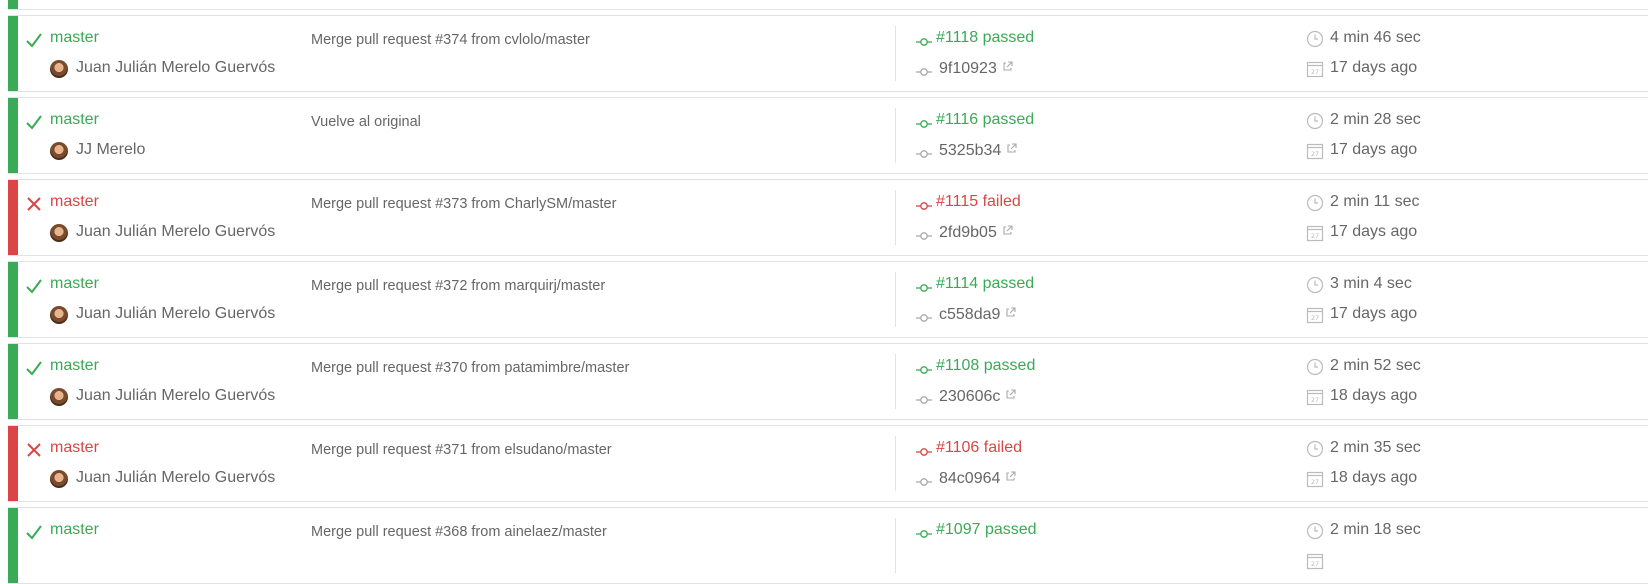  Describe the element at coordinates (978, 150) in the screenshot. I see `commit-sha-link: 5325b34` at that location.